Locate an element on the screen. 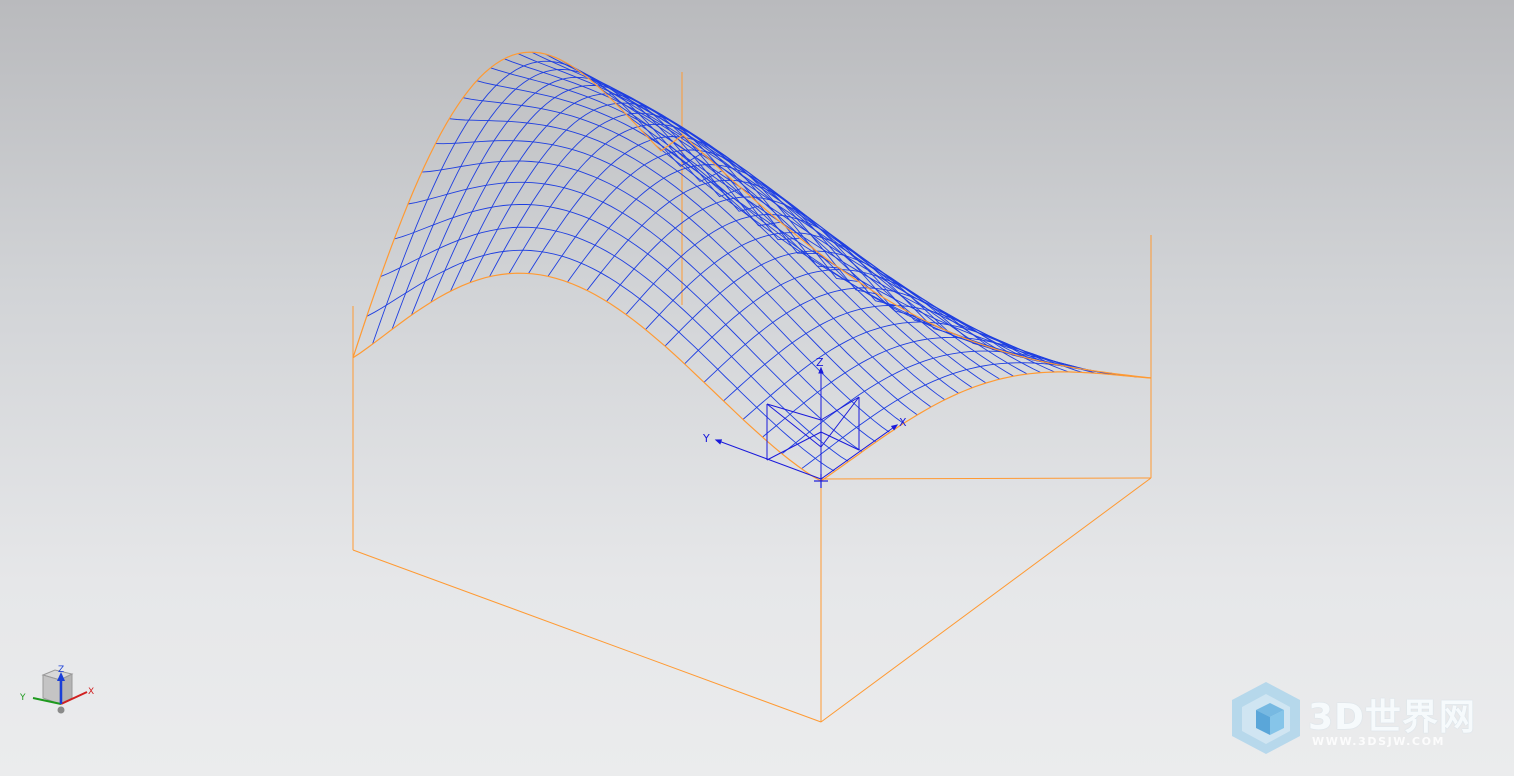  wcs-y-axis is located at coordinates (768, 459).